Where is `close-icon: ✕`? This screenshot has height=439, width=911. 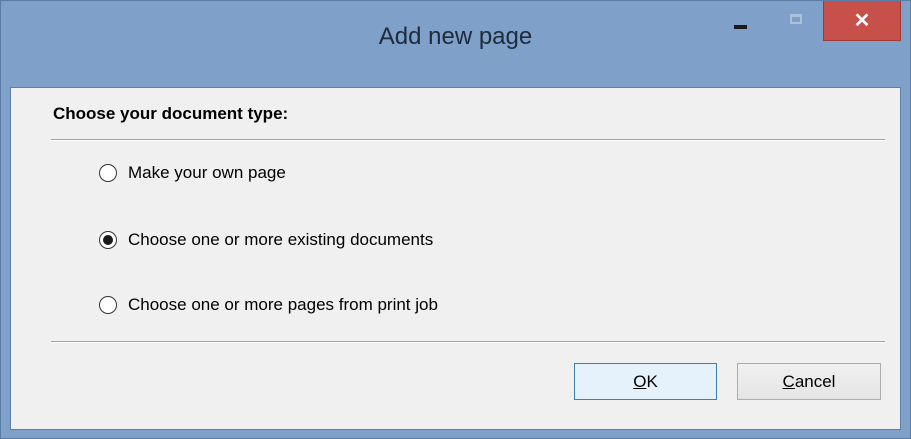
close-icon: ✕ is located at coordinates (862, 21).